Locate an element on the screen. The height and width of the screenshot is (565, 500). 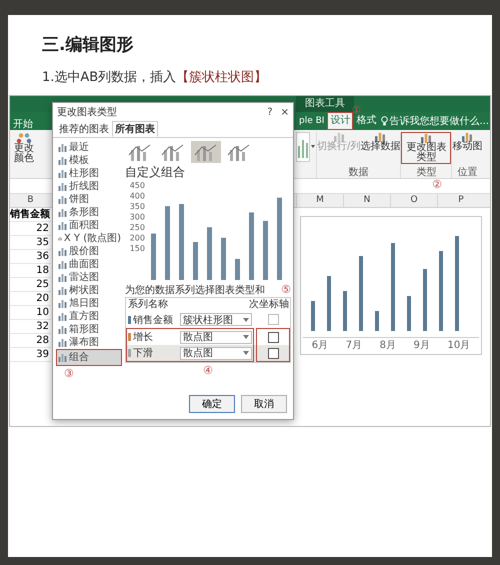
close-button: × is located at coordinates (284, 112).